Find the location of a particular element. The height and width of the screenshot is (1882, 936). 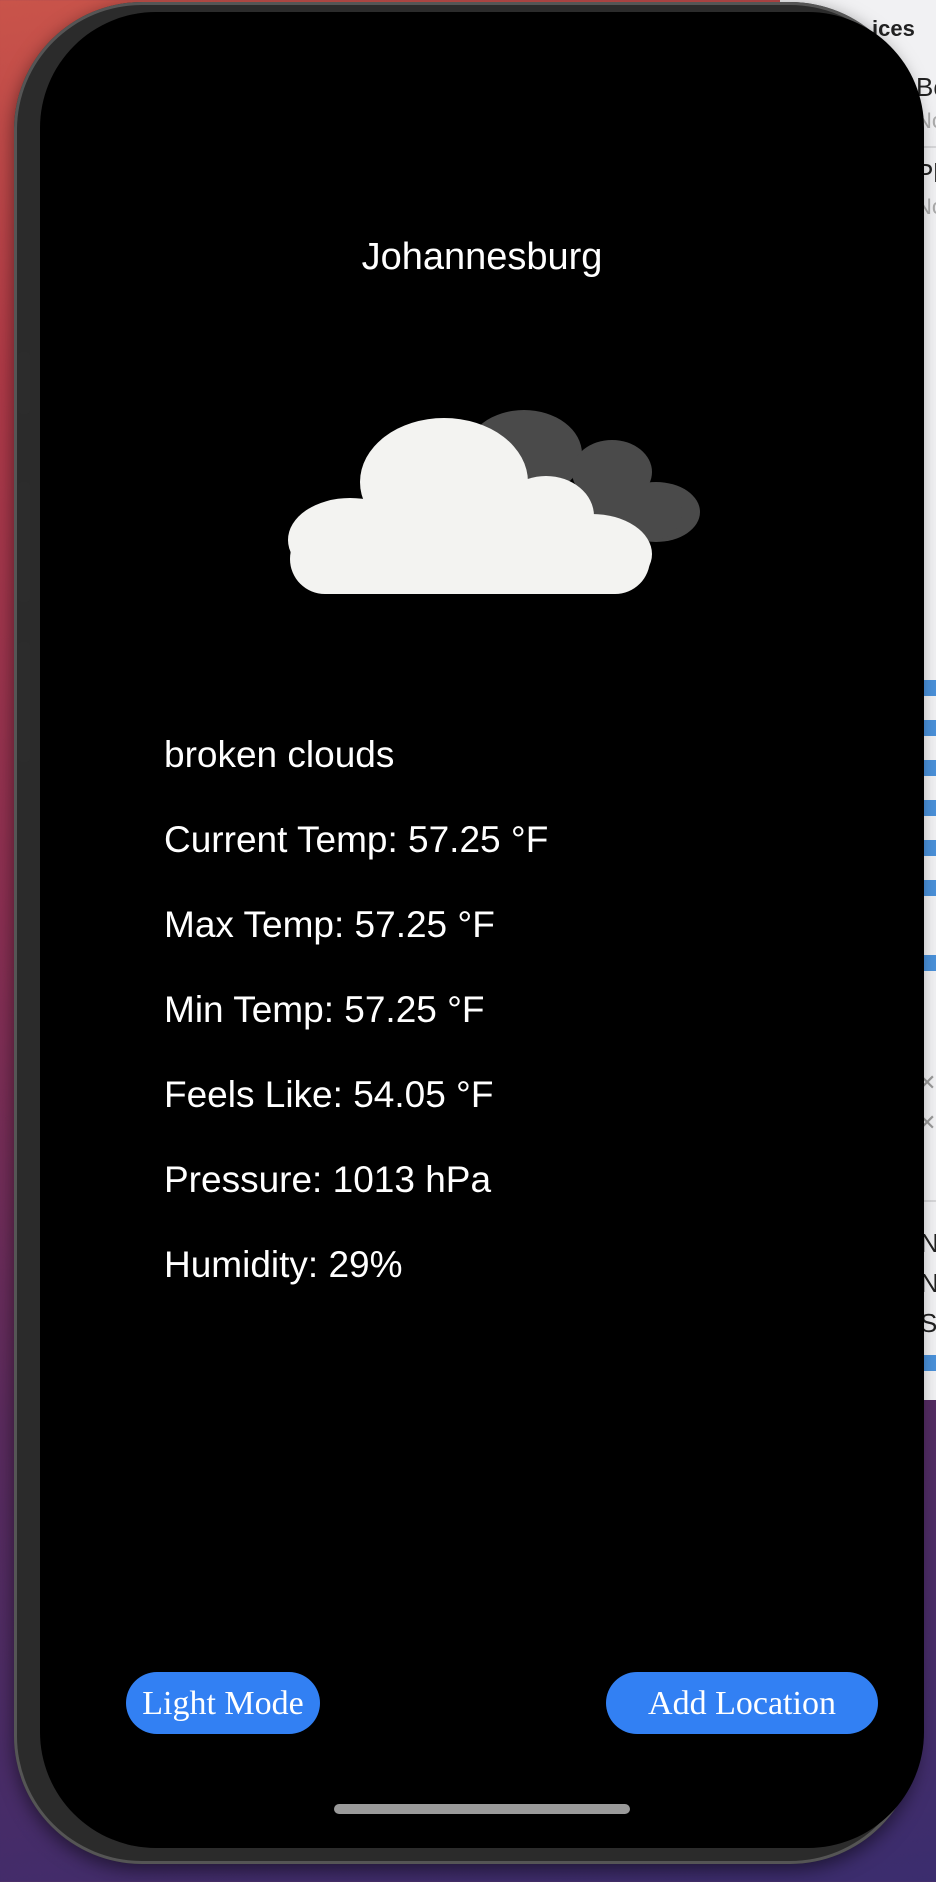

volume-down-button is located at coordinates (24, 702).